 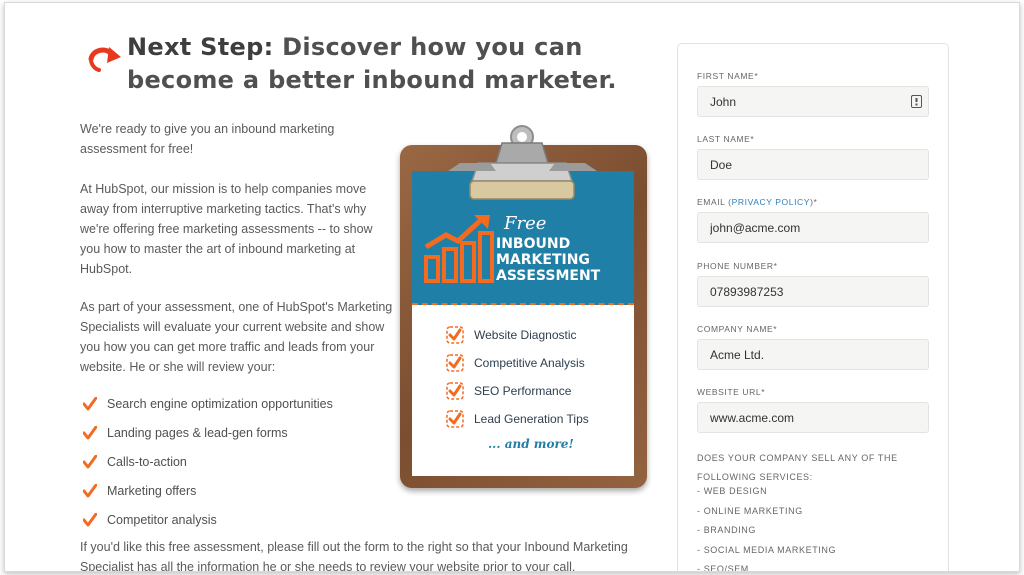 I want to click on email-label-prefix: EMAIL (, so click(x=714, y=202).